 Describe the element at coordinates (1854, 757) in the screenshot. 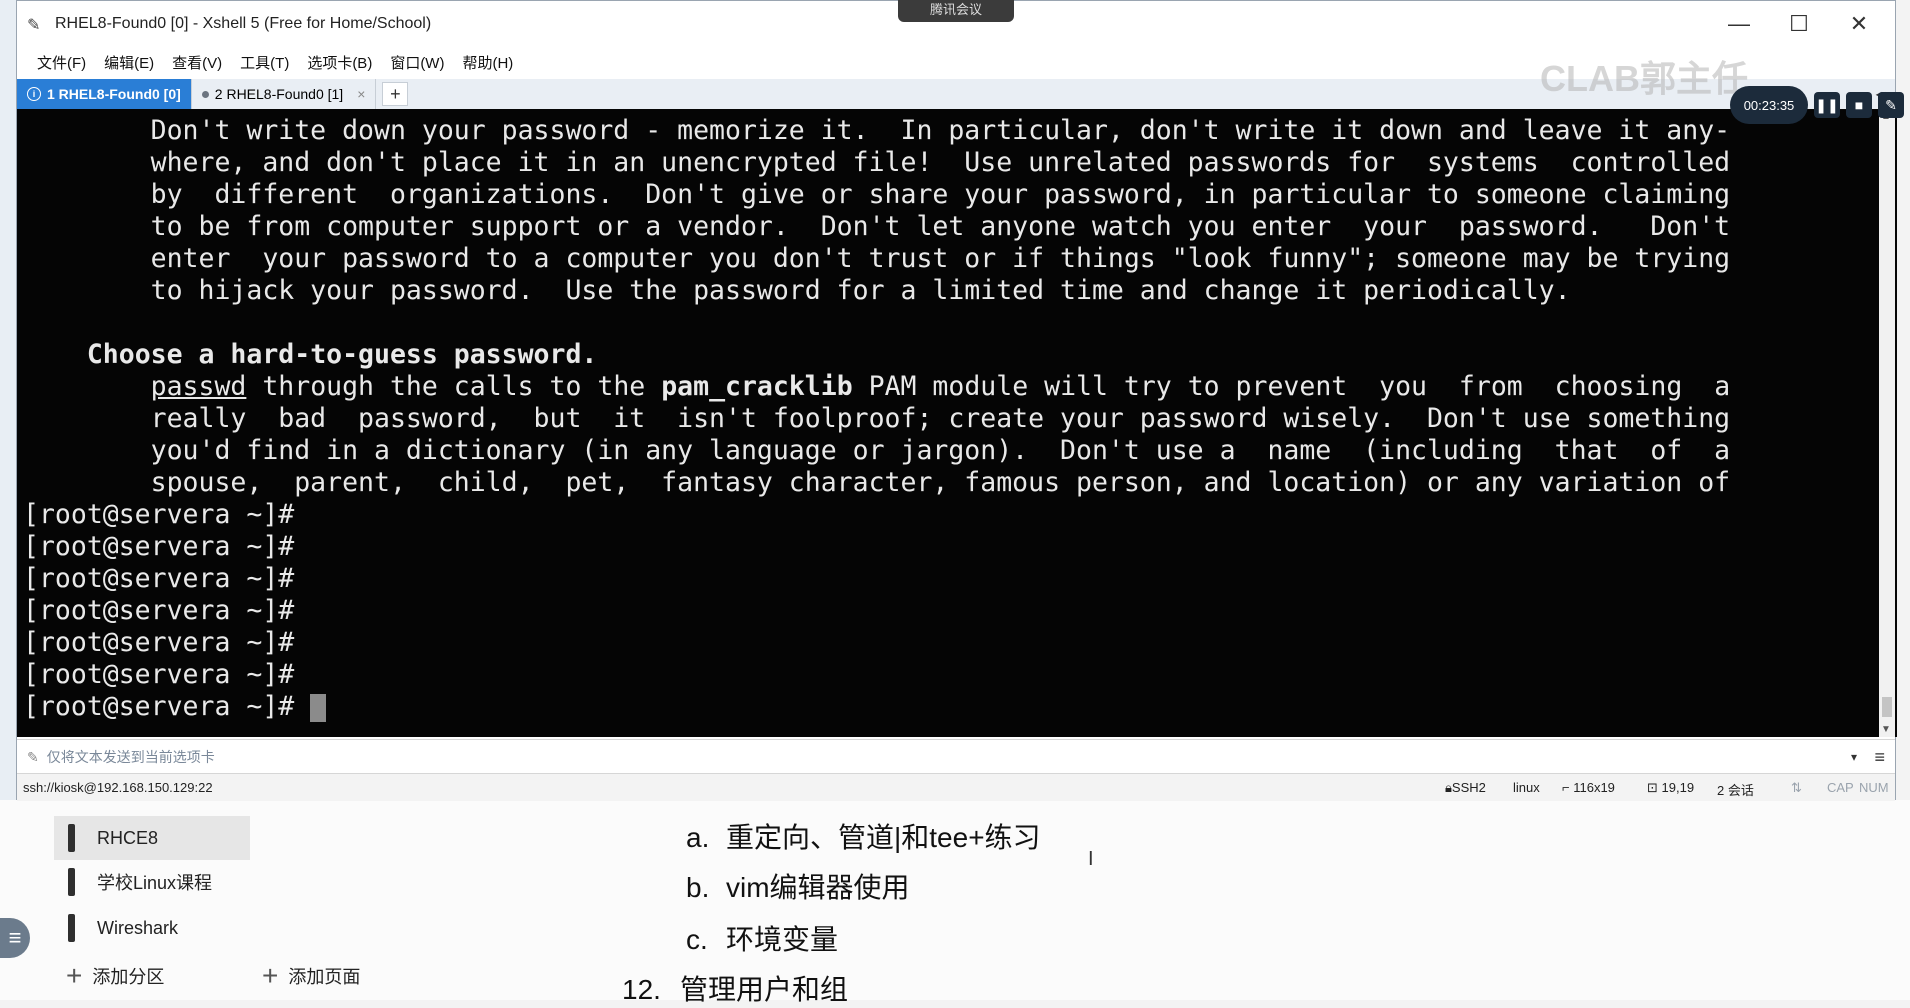

I see `compose-dropdown-icon: ▾` at that location.